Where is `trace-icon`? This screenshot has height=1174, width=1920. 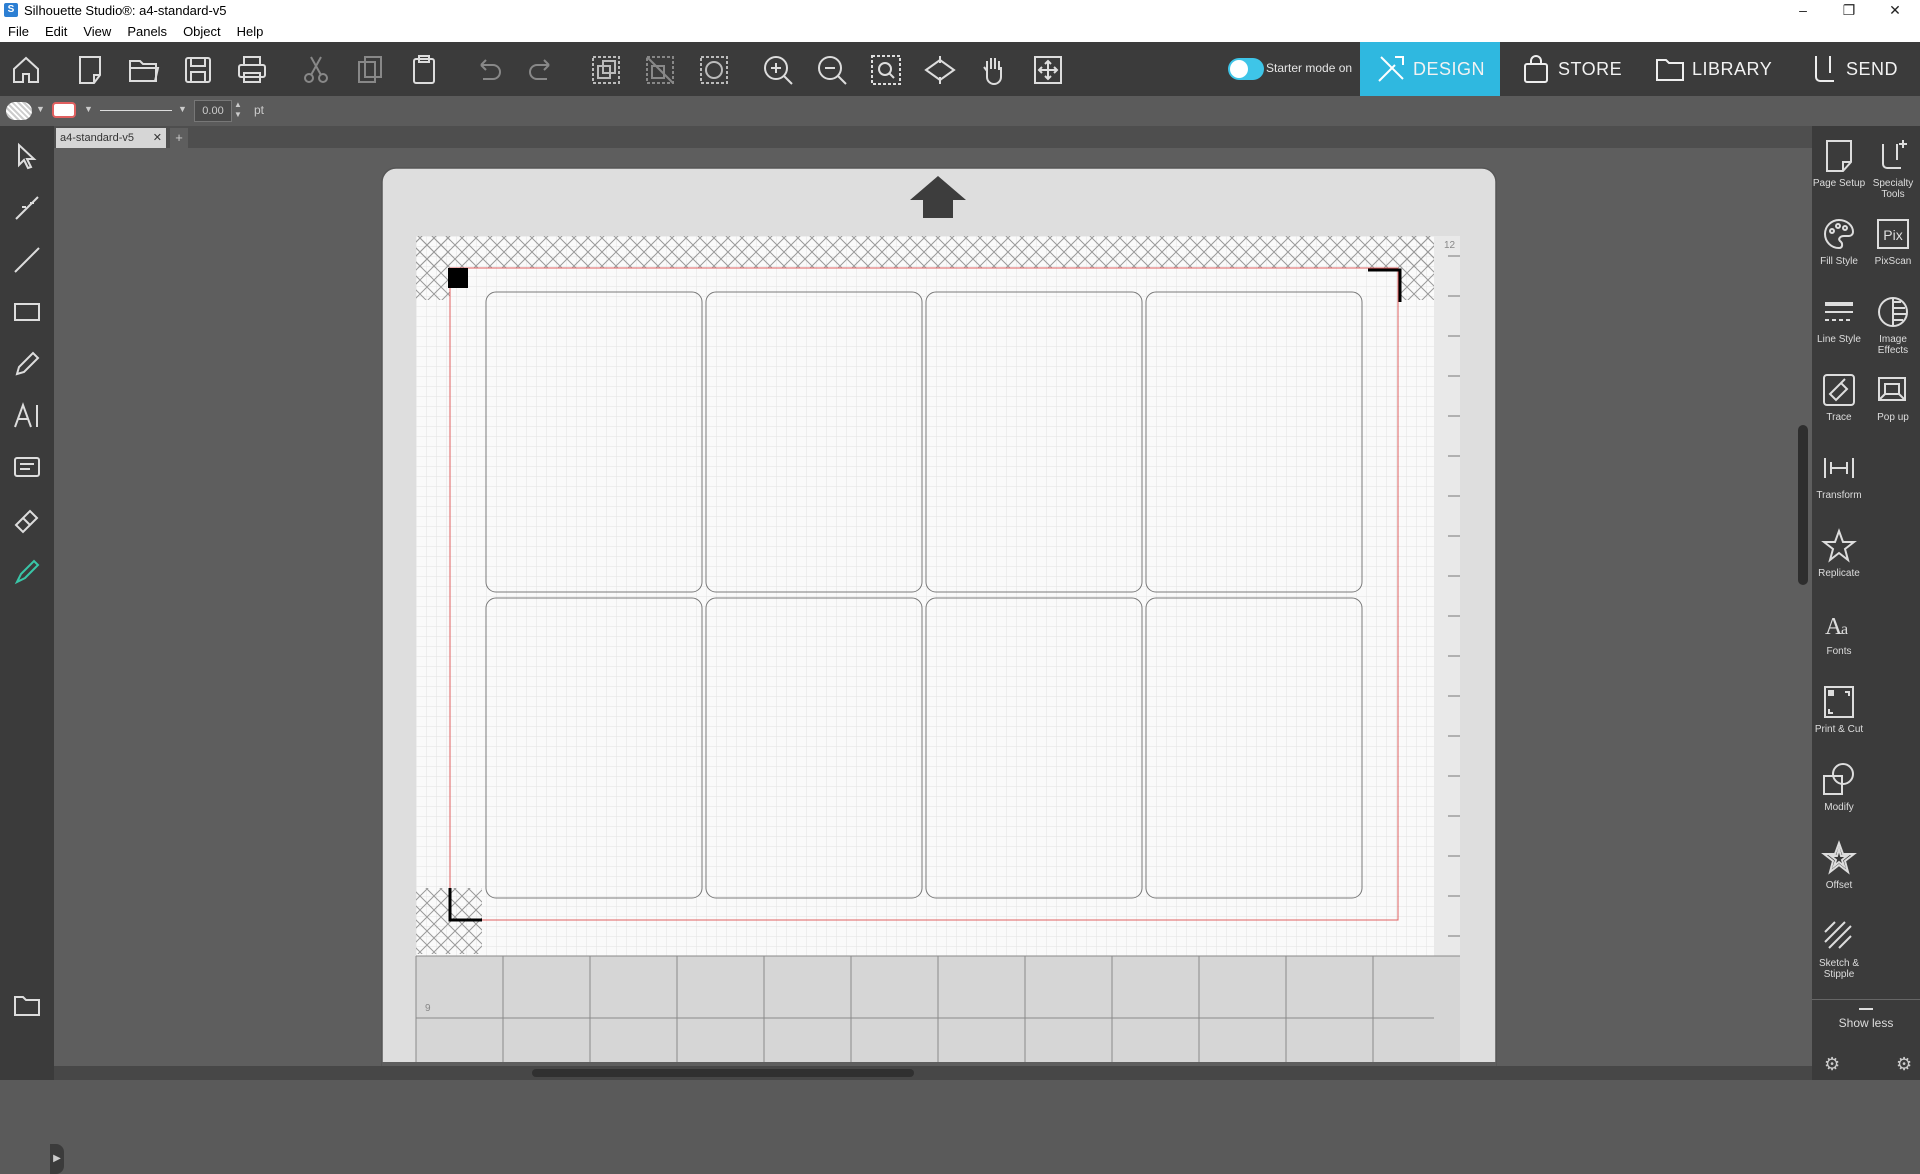 trace-icon is located at coordinates (1839, 390).